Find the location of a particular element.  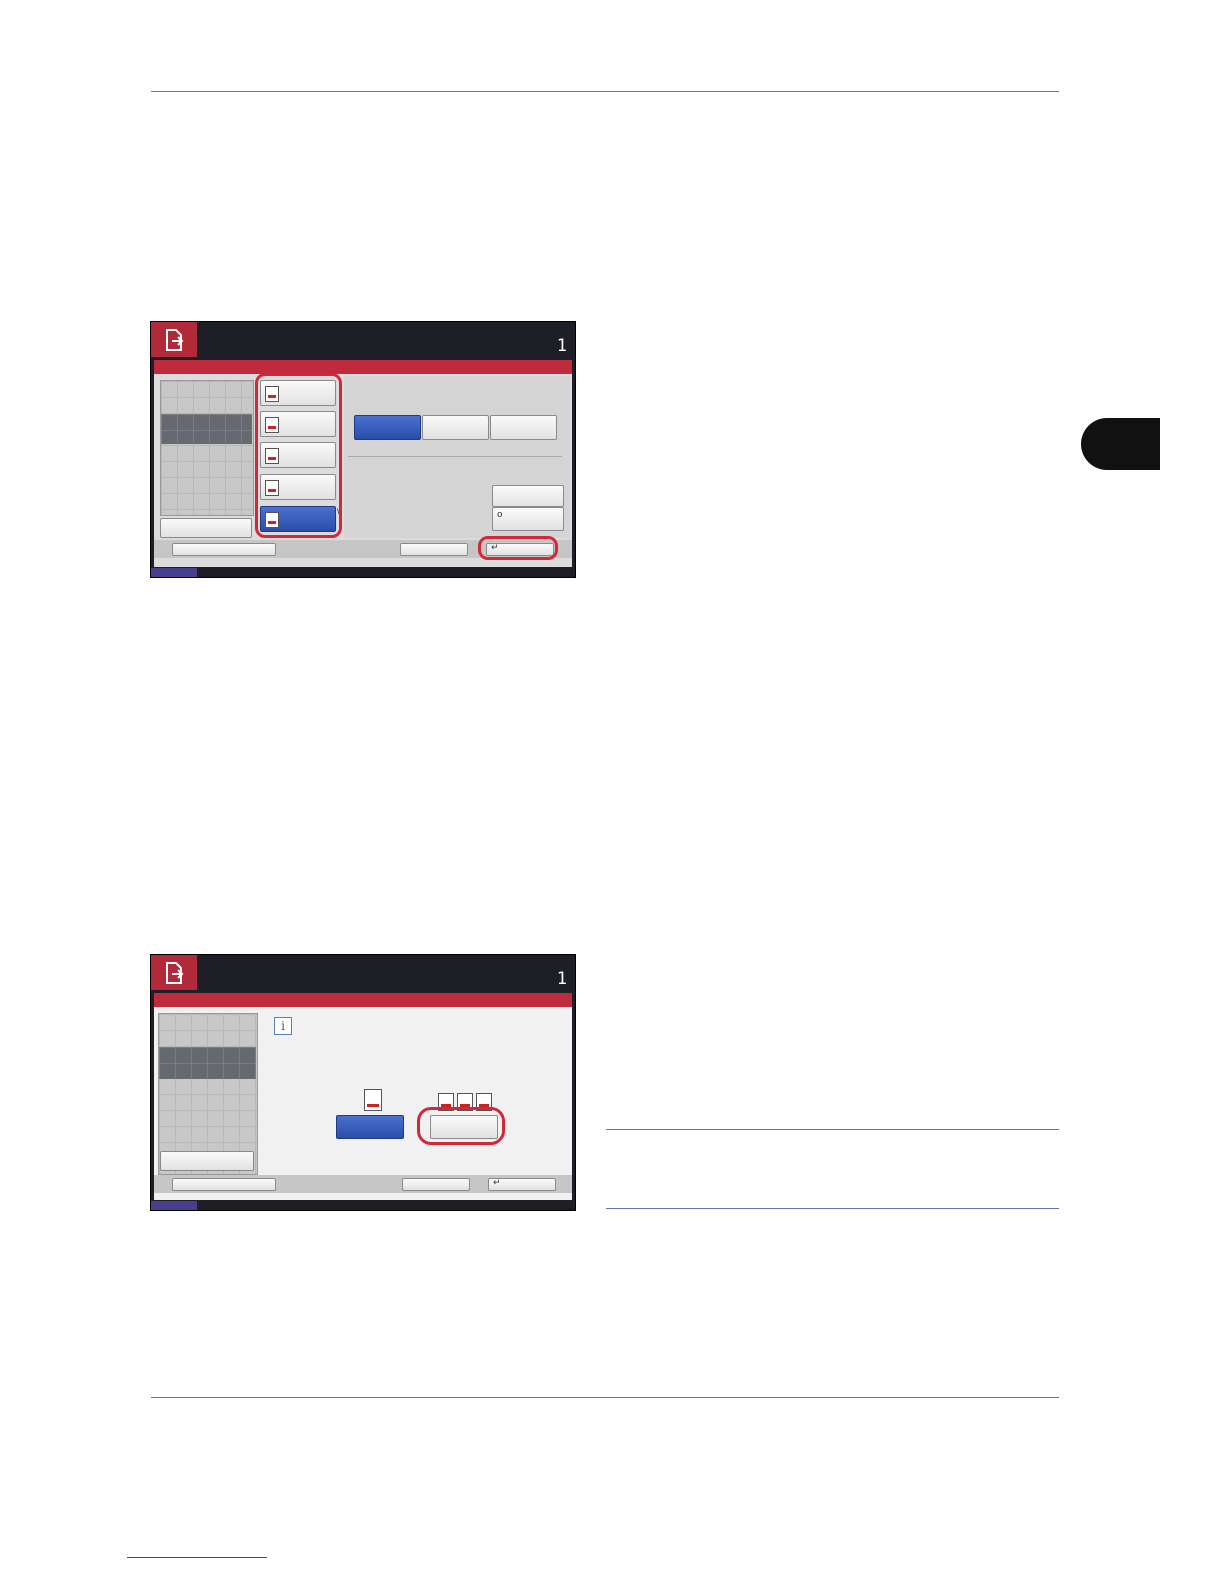

screen-body: i ↵ is located at coordinates (363, 1096).